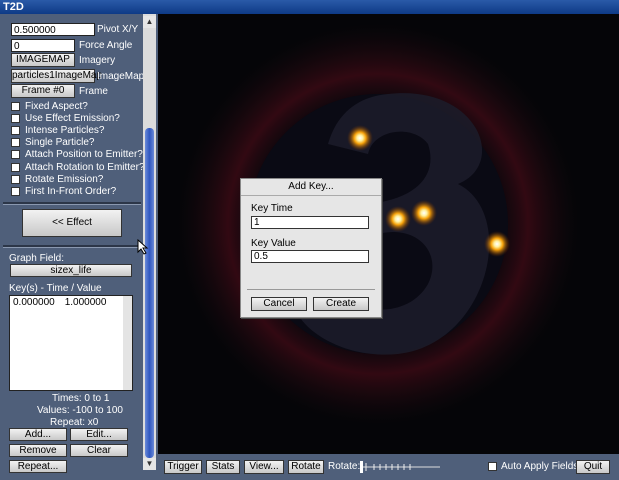 The image size is (619, 480). What do you see at coordinates (127, 343) in the screenshot?
I see `keys-scrollbar` at bounding box center [127, 343].